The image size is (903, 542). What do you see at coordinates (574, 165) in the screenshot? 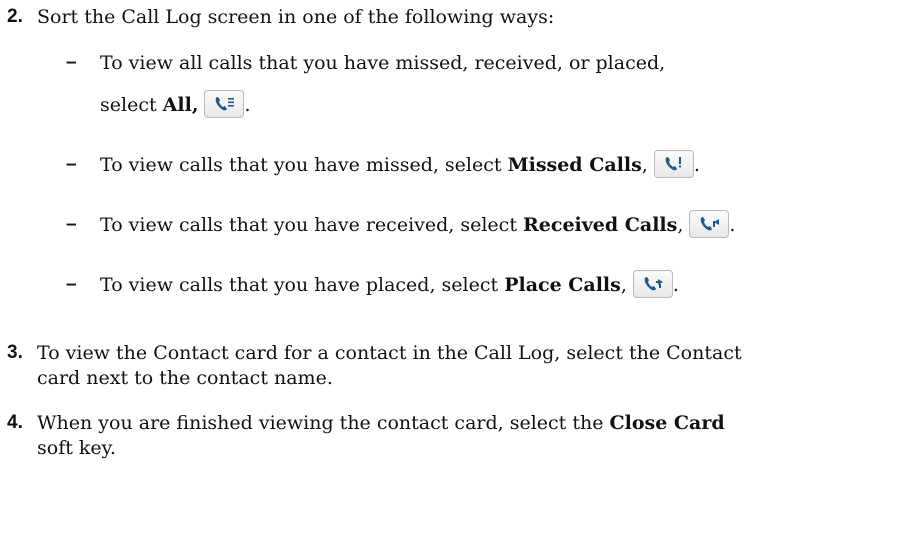
I see `option-bold: Missed Calls` at bounding box center [574, 165].